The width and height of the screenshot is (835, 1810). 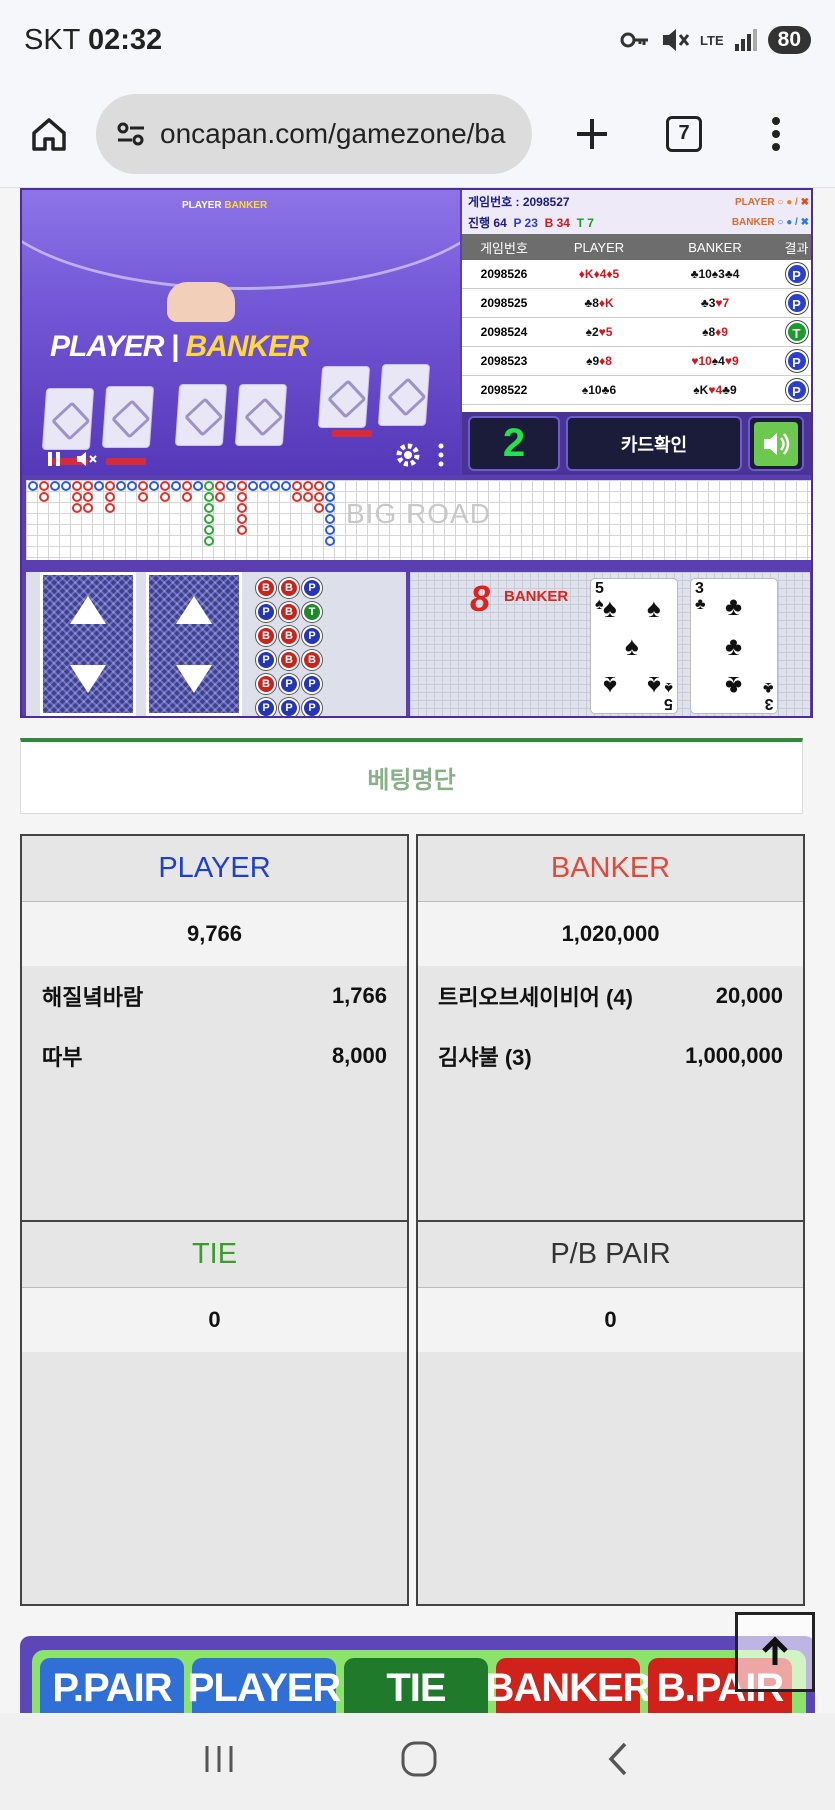 What do you see at coordinates (654, 443) in the screenshot?
I see `card-check-button: 카드확인` at bounding box center [654, 443].